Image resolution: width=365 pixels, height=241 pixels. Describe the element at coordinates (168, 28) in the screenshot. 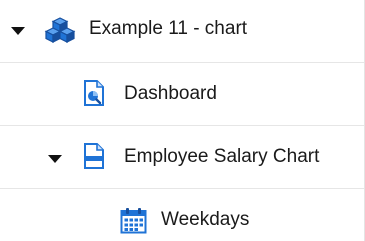

I see `tree-item-label: Example 11 - chart` at that location.